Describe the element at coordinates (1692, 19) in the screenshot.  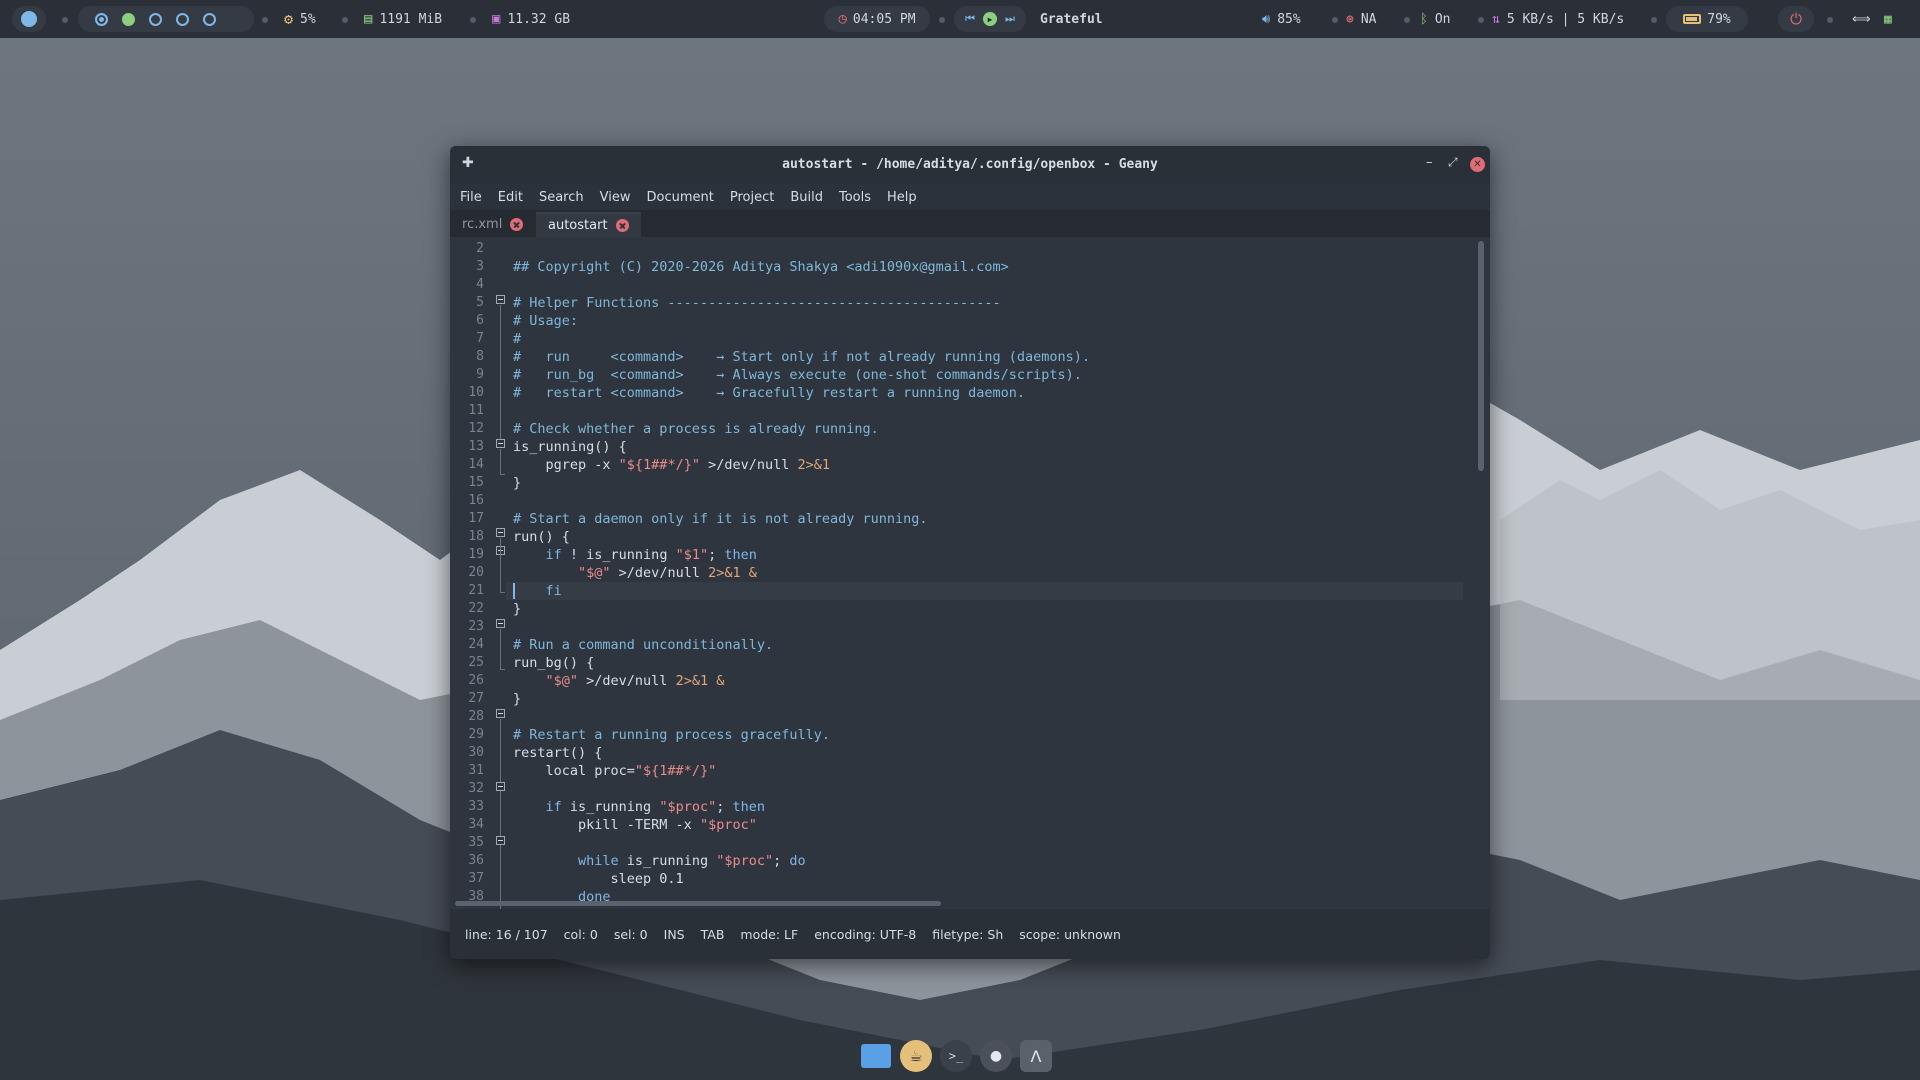
I see `battery-icon` at that location.